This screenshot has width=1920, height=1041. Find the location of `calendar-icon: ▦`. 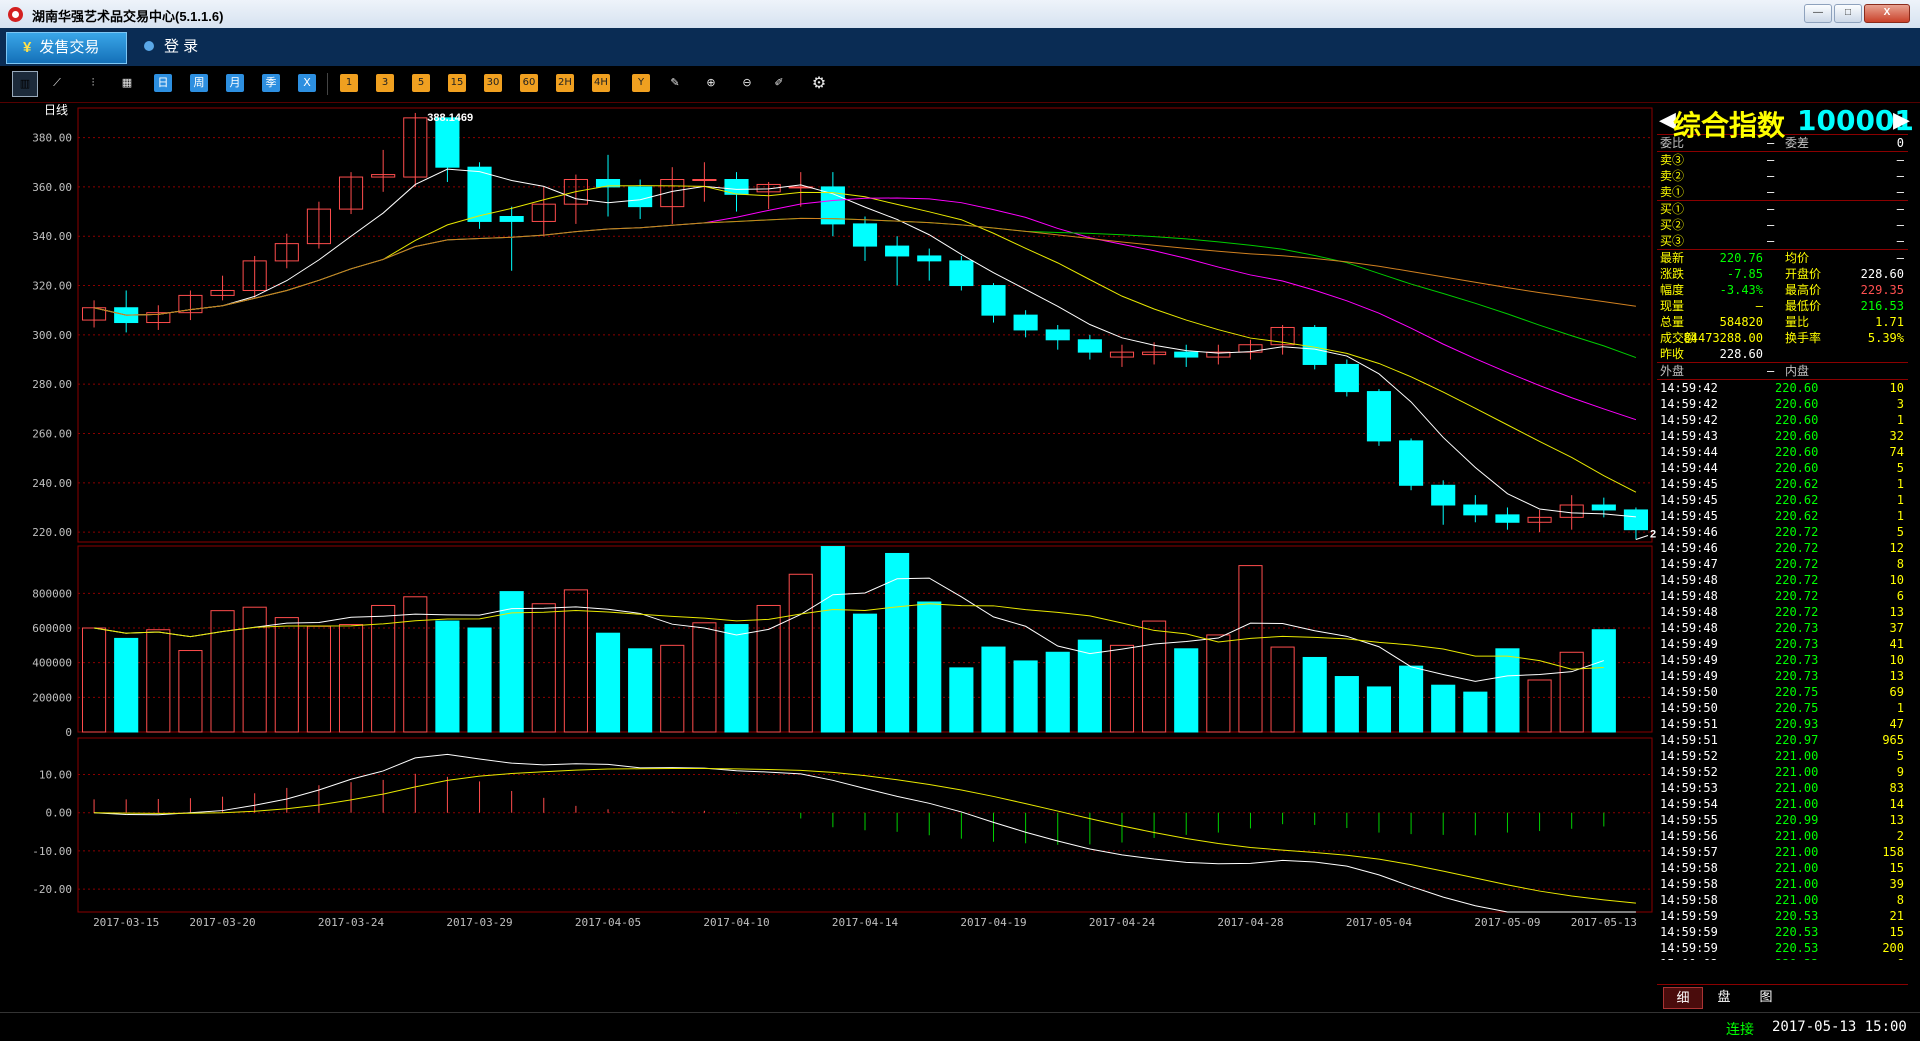

calendar-icon: ▦ is located at coordinates (127, 83).